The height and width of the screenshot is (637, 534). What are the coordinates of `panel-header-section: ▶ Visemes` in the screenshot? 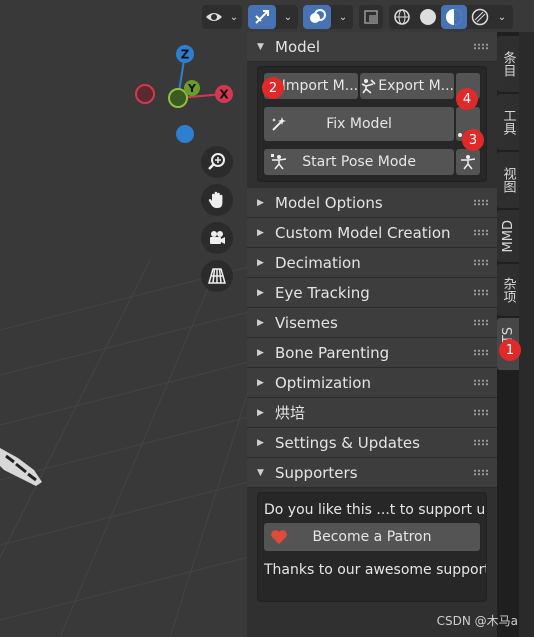 It's located at (372, 323).